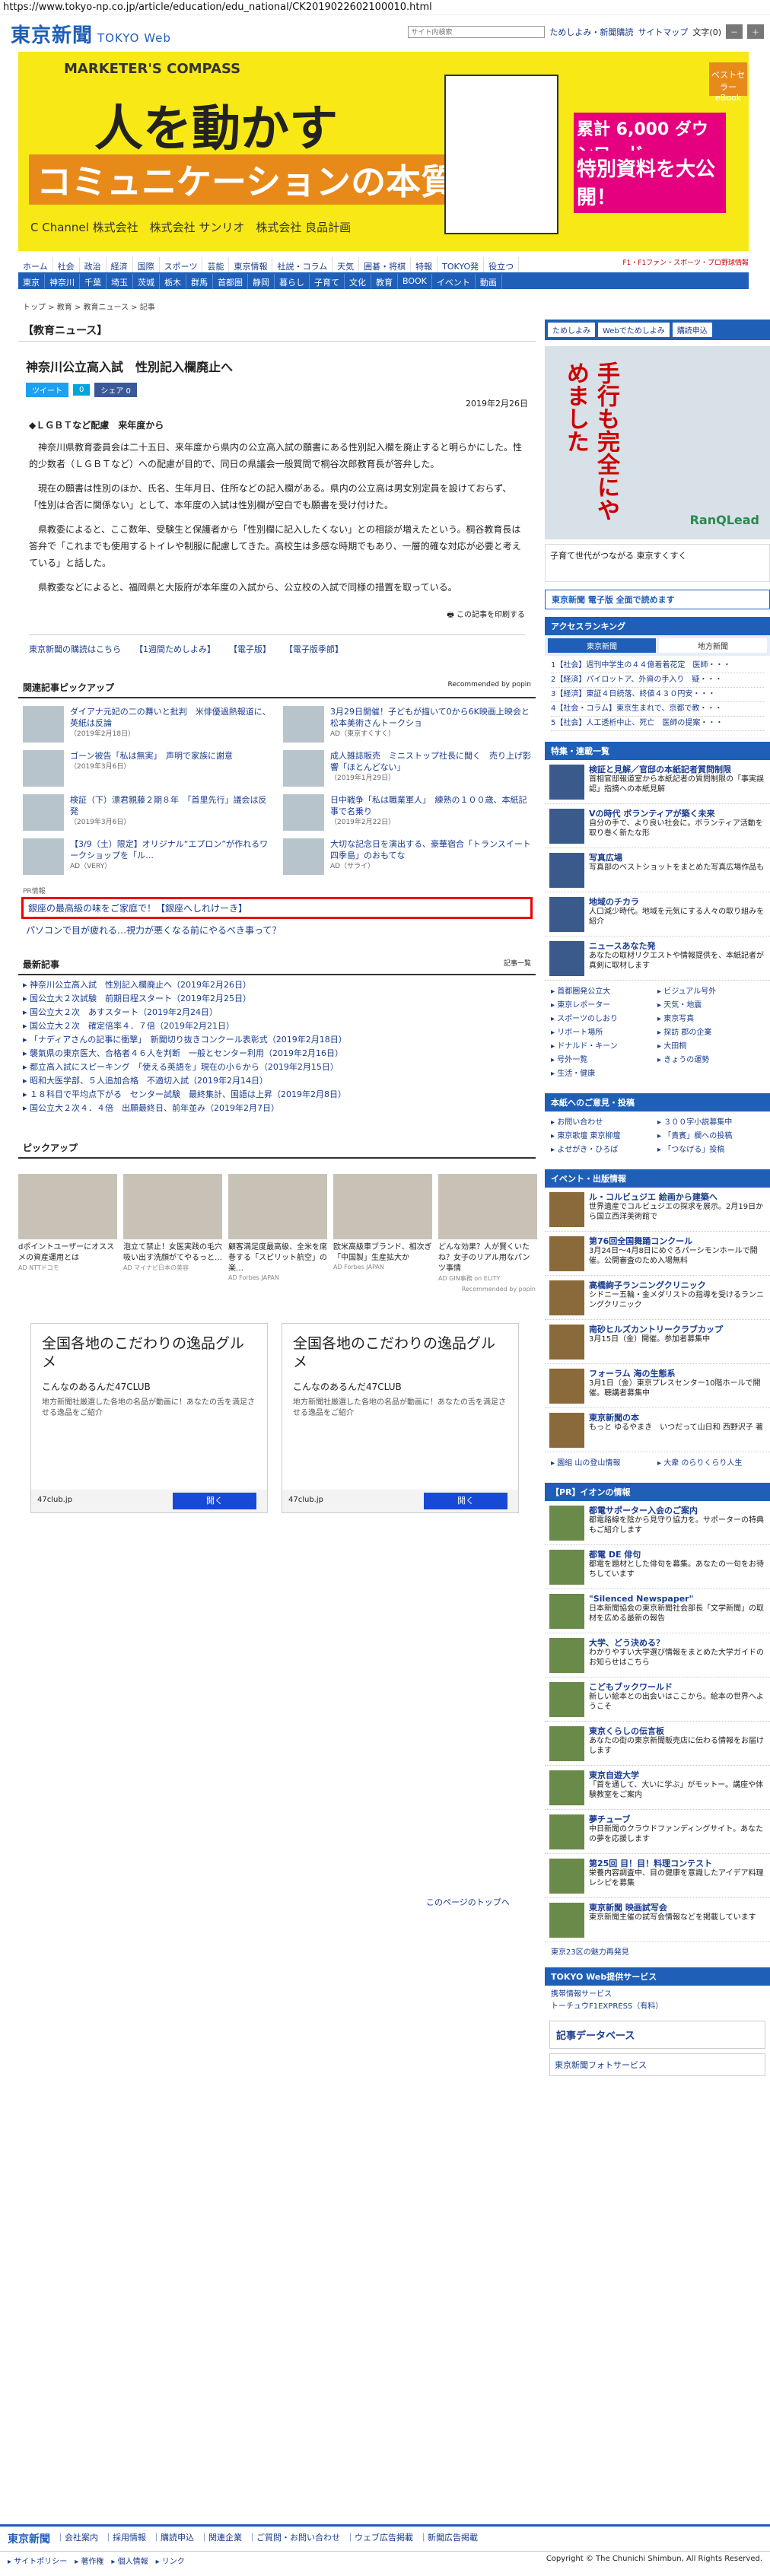 The width and height of the screenshot is (770, 2576). I want to click on feature-item: 東京新聞 映画試写会 東京新聞主催の試写会情報などを掲載しています, so click(657, 1920).